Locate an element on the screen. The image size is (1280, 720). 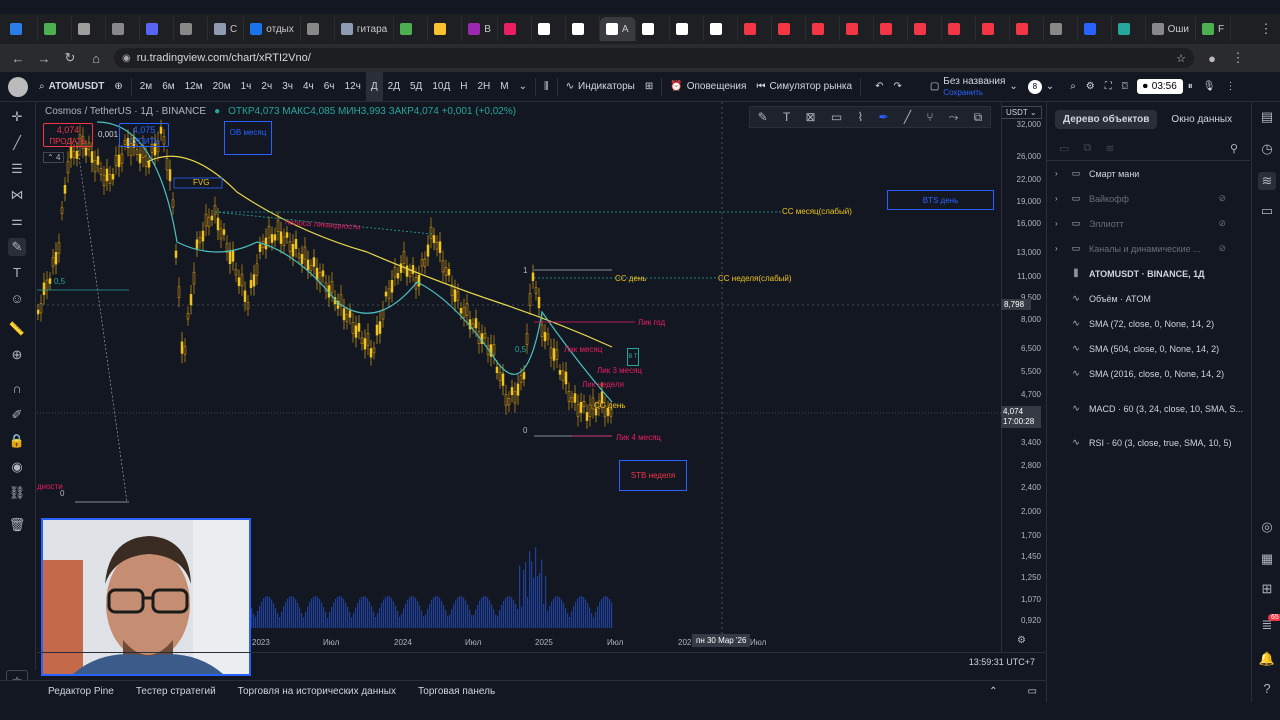
bts-day-box: BTS день is located at coordinates (940, 200).